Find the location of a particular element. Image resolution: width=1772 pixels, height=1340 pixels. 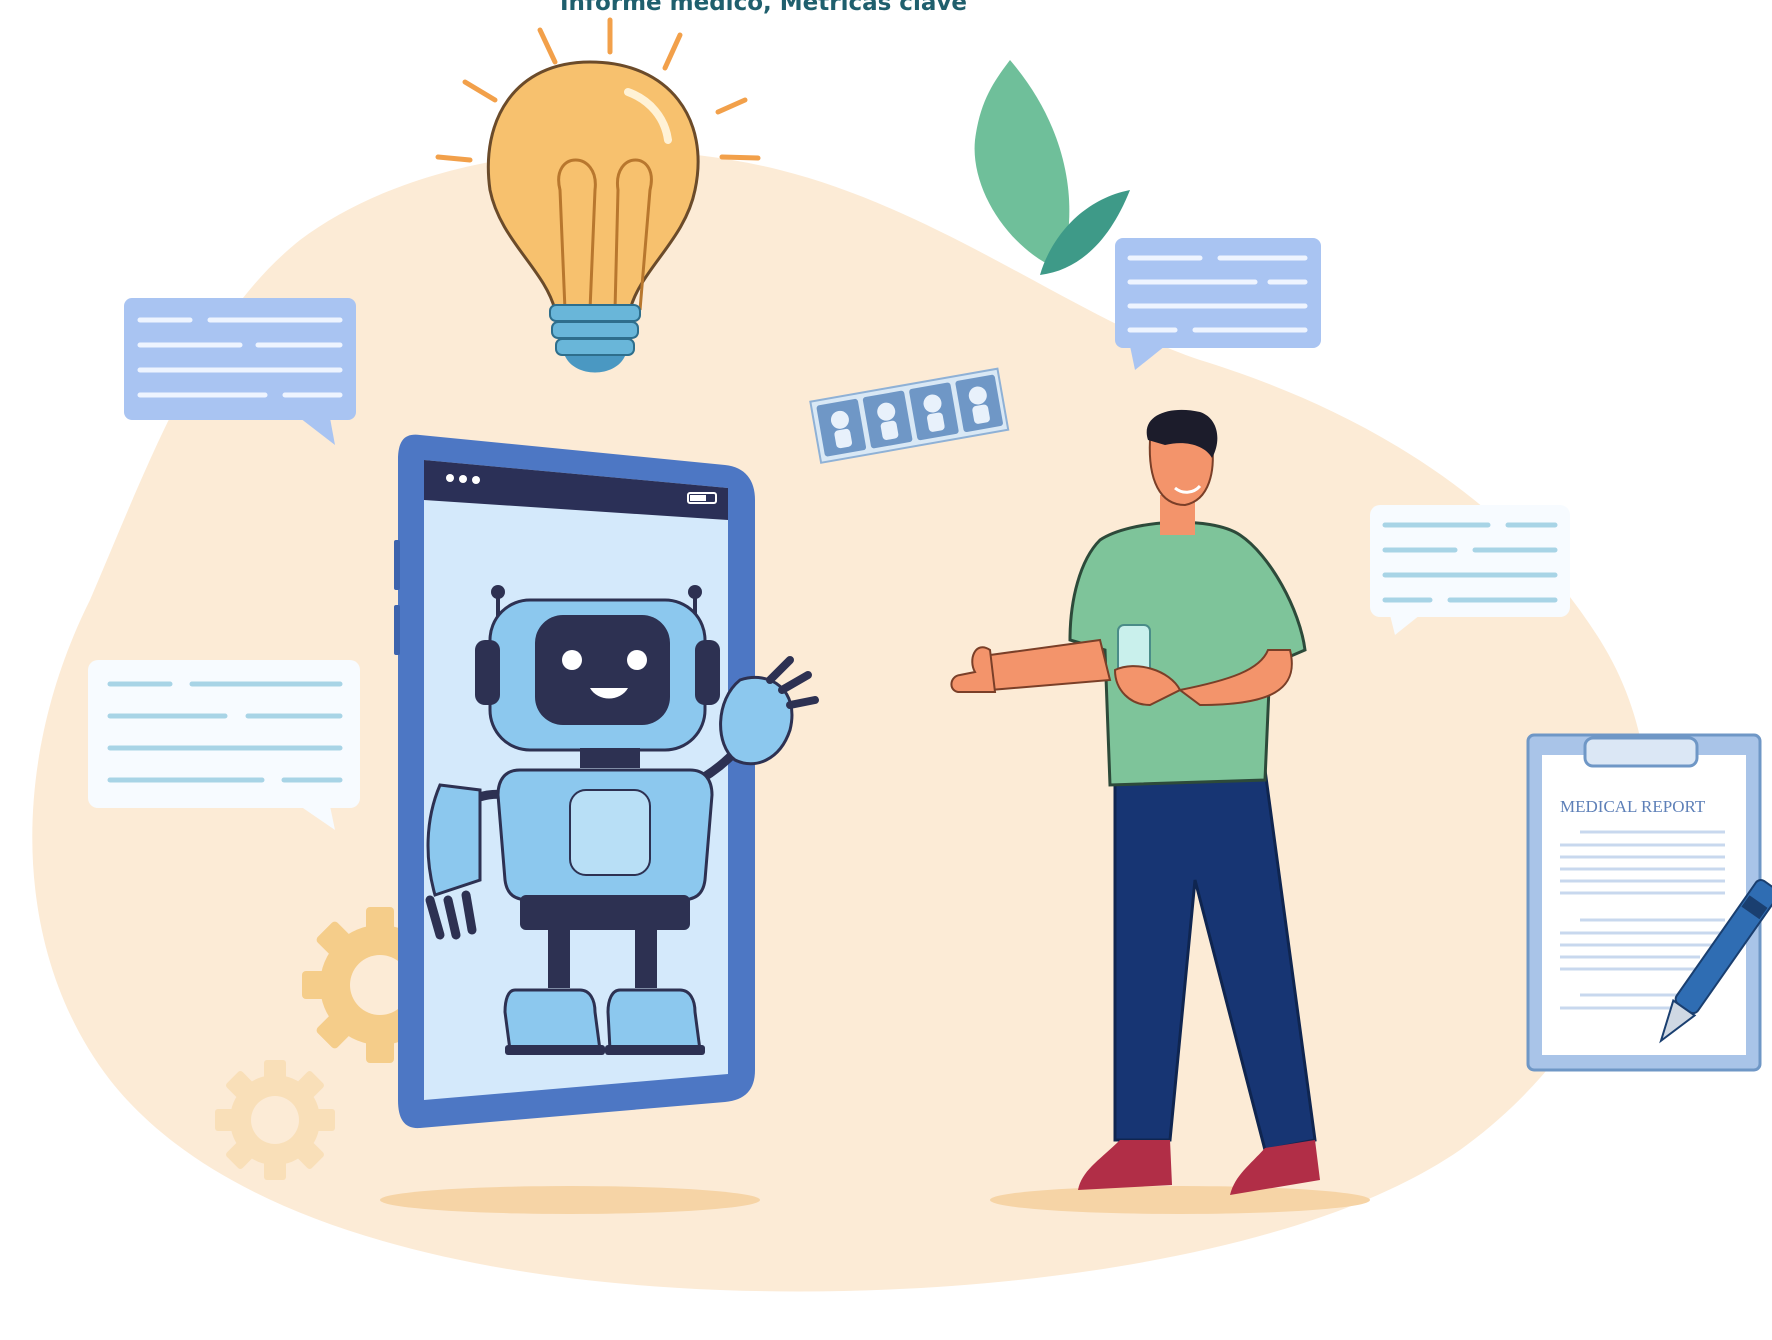

robot-shadow is located at coordinates (570, 1200).